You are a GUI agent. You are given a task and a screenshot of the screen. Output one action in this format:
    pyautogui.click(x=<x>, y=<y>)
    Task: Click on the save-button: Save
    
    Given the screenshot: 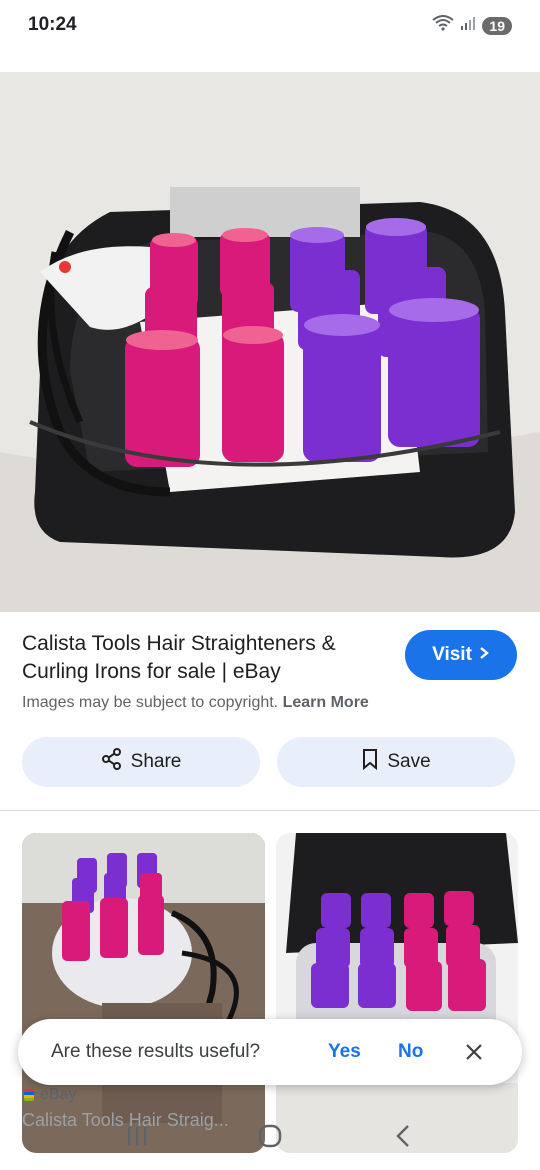 What is the action you would take?
    pyautogui.click(x=396, y=762)
    